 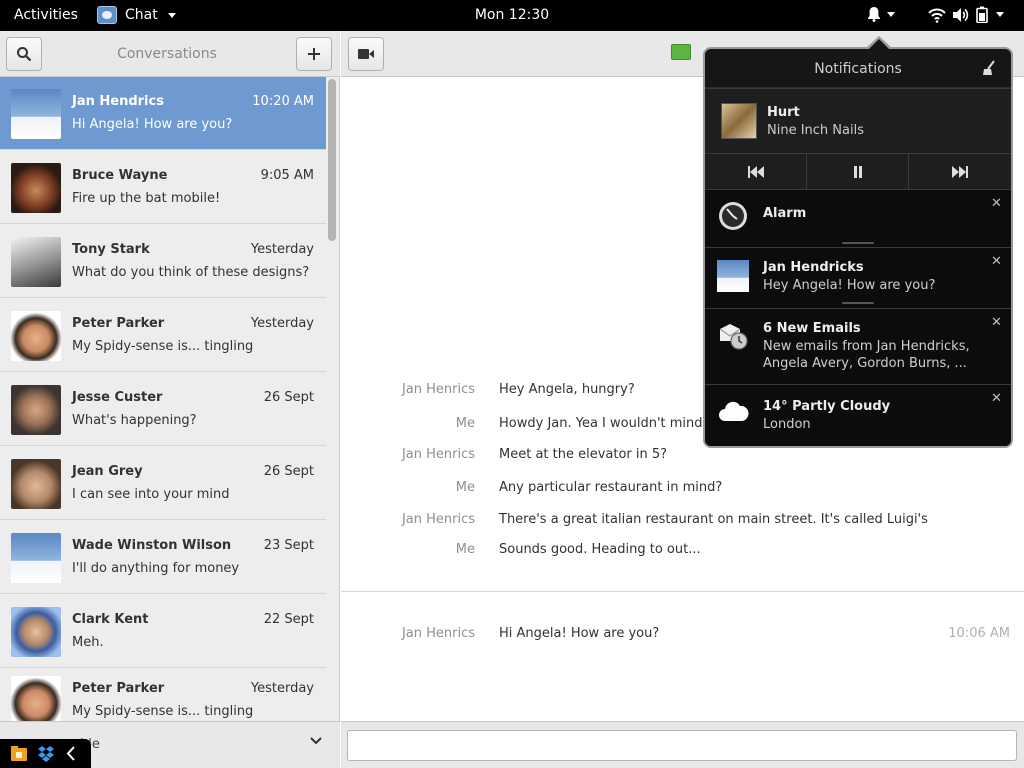 What do you see at coordinates (46, 15) in the screenshot?
I see `activities-button: Activities` at bounding box center [46, 15].